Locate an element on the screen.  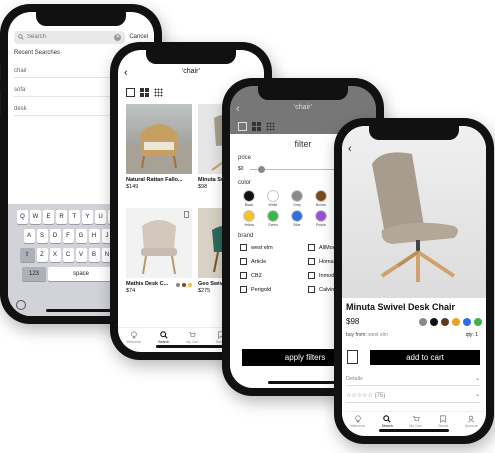
globe-icon is located at coordinates (21, 305).